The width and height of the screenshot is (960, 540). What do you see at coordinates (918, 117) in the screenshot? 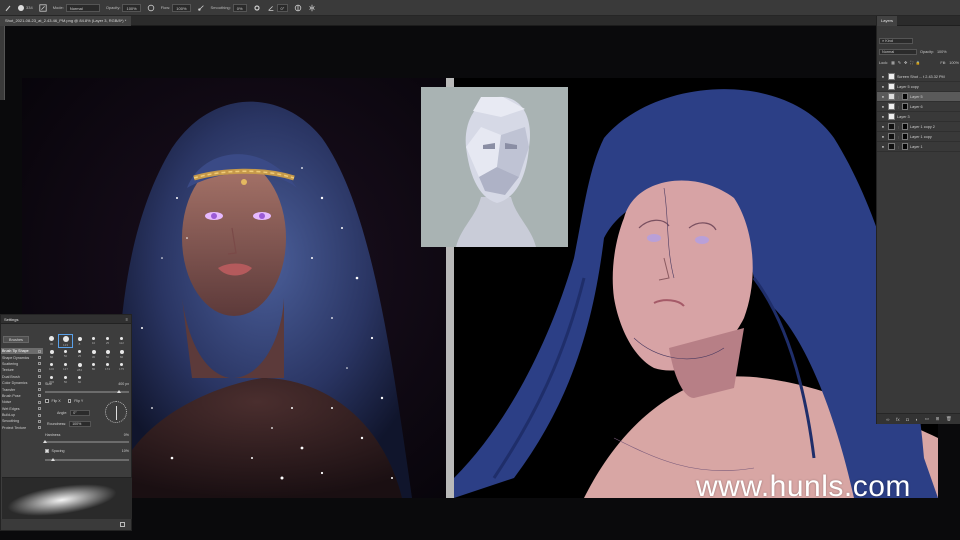
I see `layer-row: ● Layer 3` at bounding box center [918, 117].